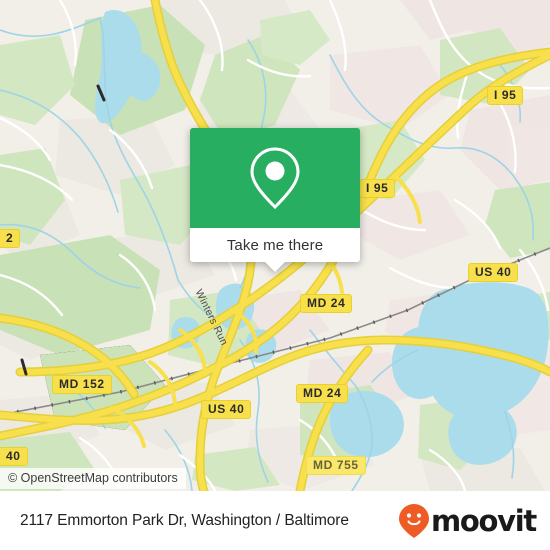 The height and width of the screenshot is (550, 550). I want to click on popup-tail-arrow, so click(275, 266).